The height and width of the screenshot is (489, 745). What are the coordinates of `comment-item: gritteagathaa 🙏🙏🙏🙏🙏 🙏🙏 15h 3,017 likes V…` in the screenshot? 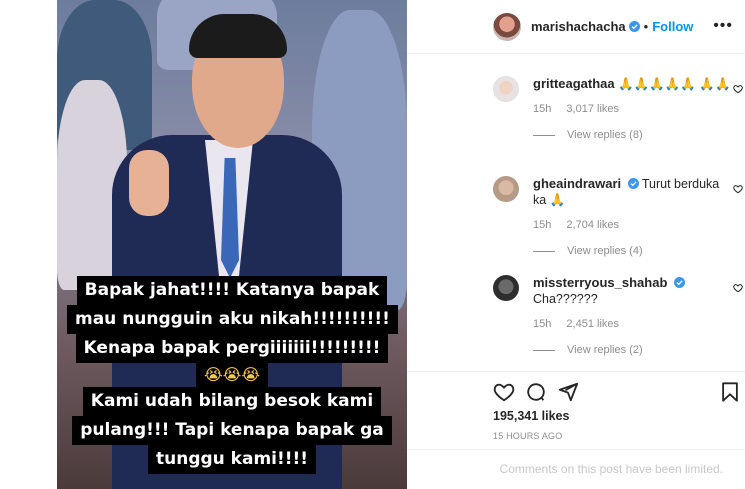 It's located at (618, 108).